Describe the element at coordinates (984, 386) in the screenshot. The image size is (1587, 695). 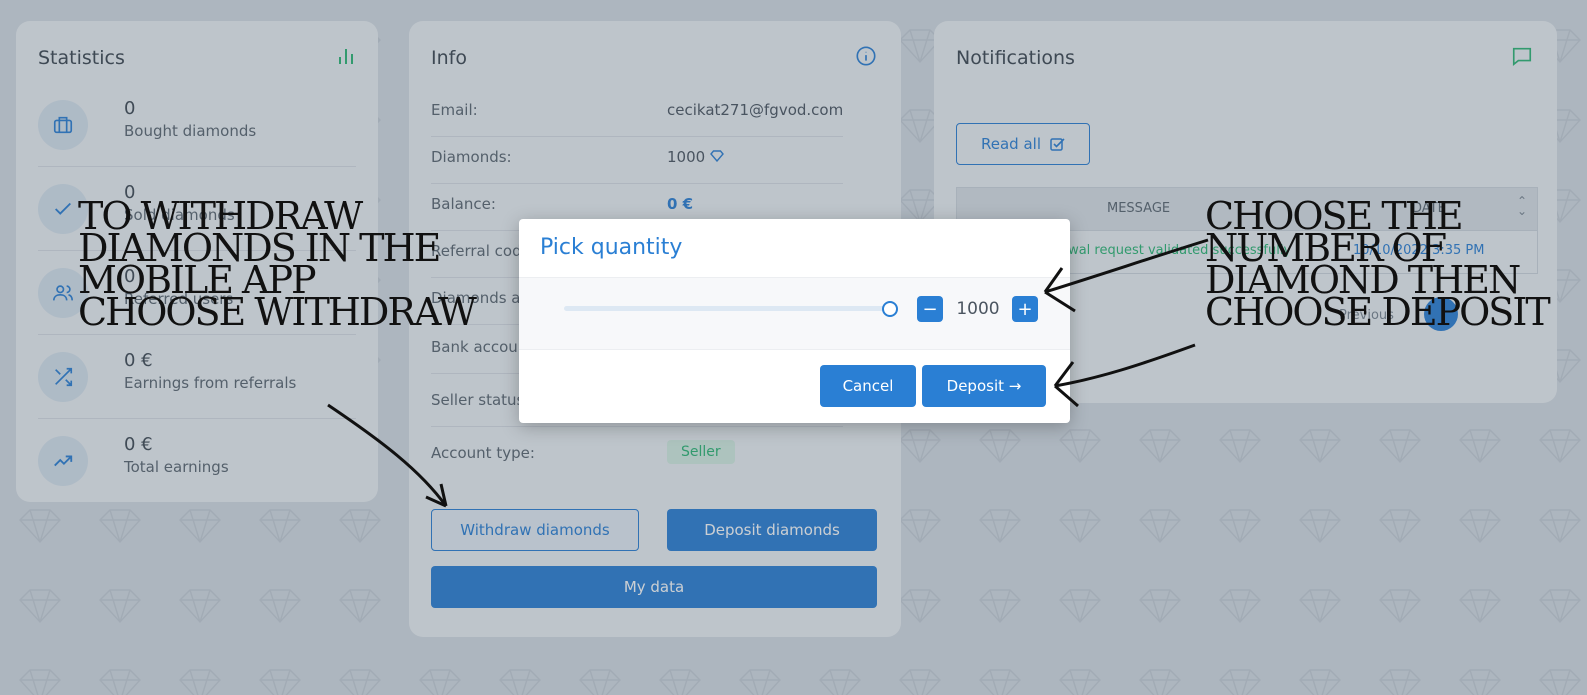
I see `deposit-button: Deposit →` at that location.